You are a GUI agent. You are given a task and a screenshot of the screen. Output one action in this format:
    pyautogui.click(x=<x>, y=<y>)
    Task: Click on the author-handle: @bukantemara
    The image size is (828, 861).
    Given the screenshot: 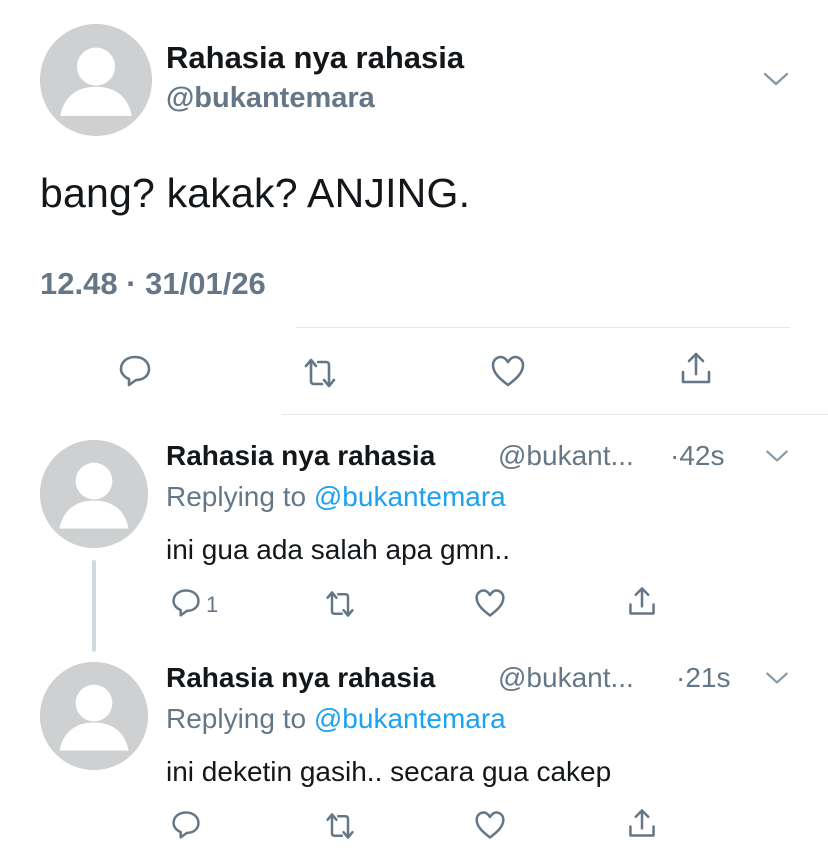 What is the action you would take?
    pyautogui.click(x=270, y=98)
    